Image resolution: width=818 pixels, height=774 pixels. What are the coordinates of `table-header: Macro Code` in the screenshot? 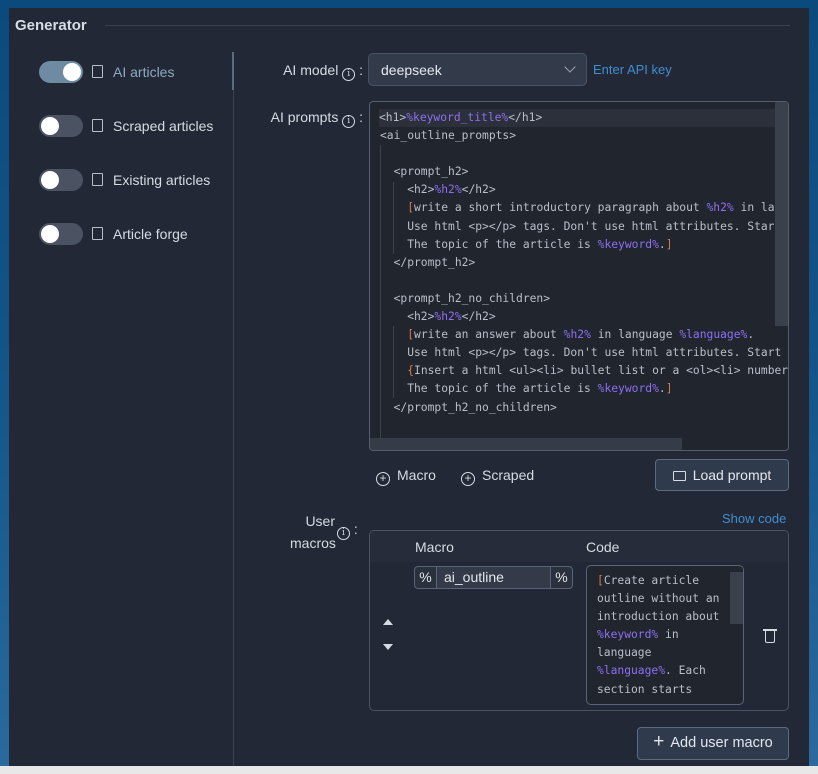 It's located at (579, 546).